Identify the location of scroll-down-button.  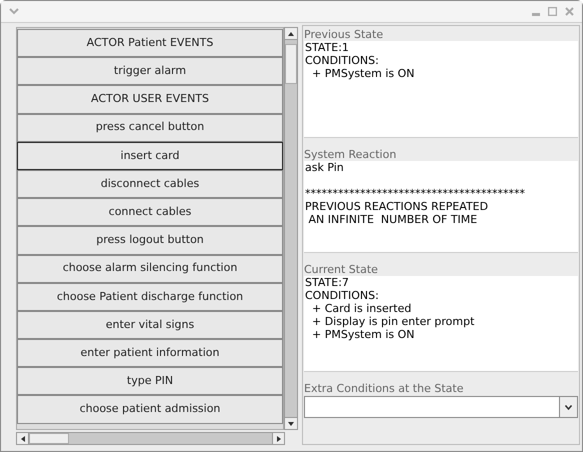
(291, 423).